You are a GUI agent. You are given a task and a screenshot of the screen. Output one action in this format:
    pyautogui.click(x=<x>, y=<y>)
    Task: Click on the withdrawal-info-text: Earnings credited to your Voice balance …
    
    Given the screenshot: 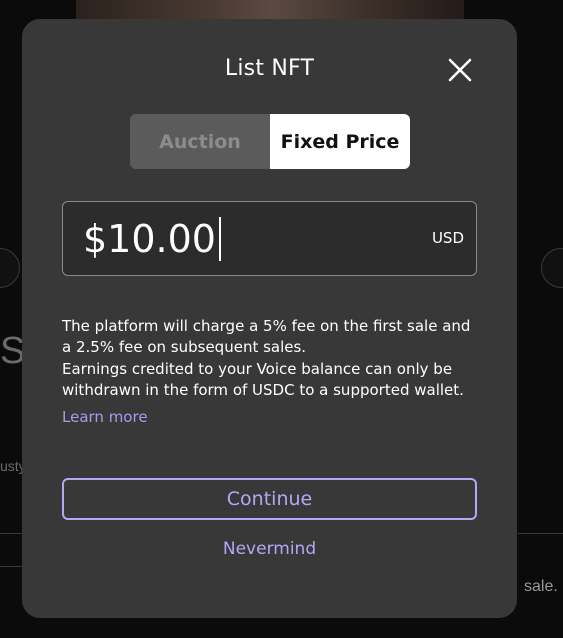 What is the action you would take?
    pyautogui.click(x=263, y=379)
    